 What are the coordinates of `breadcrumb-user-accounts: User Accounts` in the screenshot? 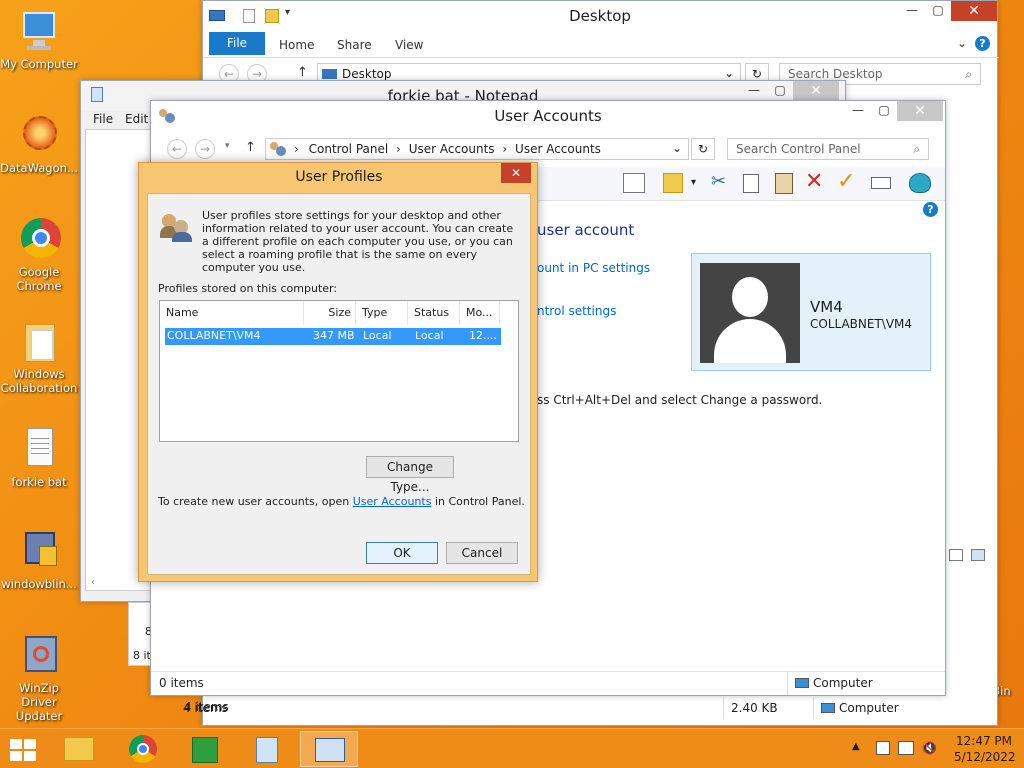 It's located at (452, 149).